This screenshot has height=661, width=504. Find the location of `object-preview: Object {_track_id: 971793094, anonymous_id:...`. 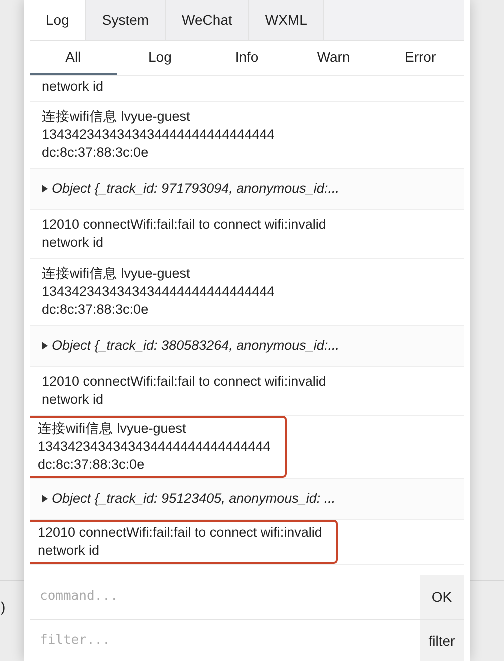

object-preview: Object {_track_id: 971793094, anonymous_id:... is located at coordinates (196, 189).